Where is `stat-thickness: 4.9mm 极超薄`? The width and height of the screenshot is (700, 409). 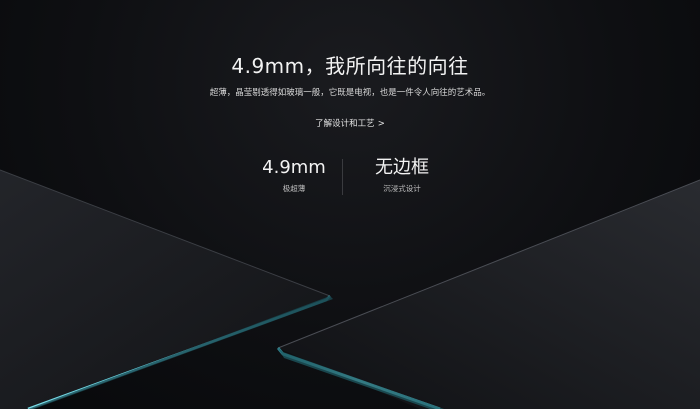 stat-thickness: 4.9mm 极超薄 is located at coordinates (294, 175).